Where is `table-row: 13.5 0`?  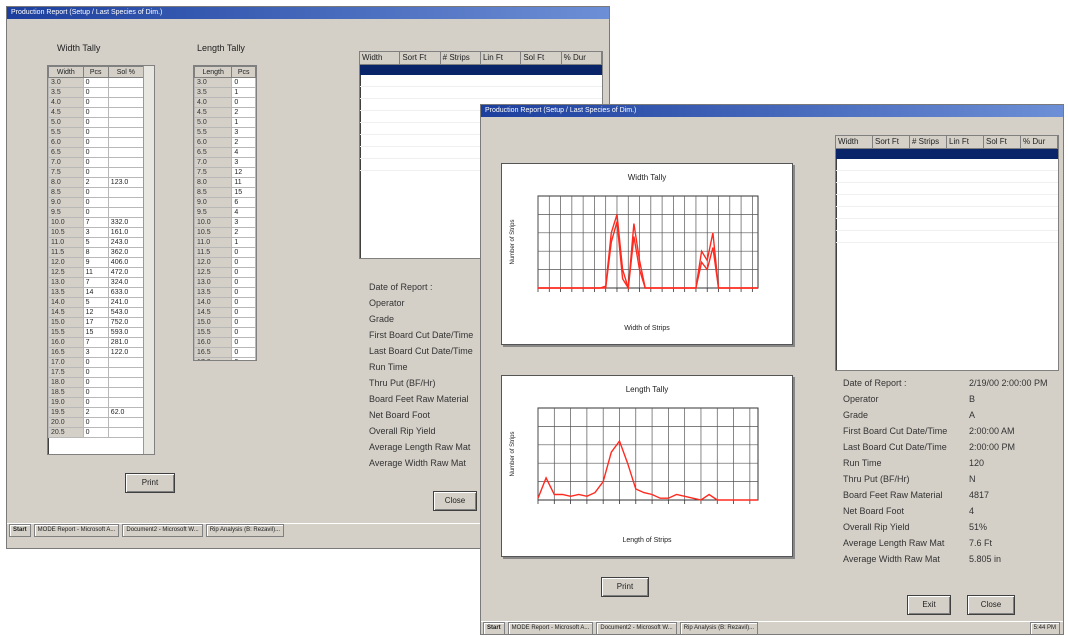
table-row: 13.5 0 is located at coordinates (225, 292).